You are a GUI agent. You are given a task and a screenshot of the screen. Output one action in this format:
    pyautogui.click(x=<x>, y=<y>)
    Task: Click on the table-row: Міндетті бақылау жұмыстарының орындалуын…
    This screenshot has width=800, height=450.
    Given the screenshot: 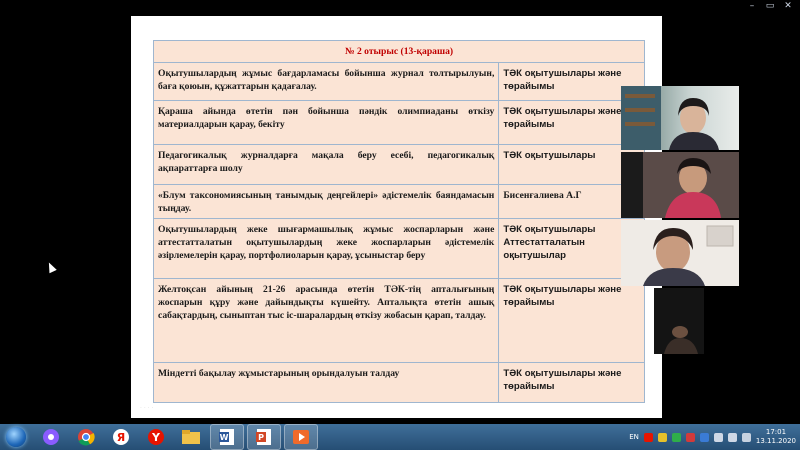 What is the action you would take?
    pyautogui.click(x=398, y=382)
    